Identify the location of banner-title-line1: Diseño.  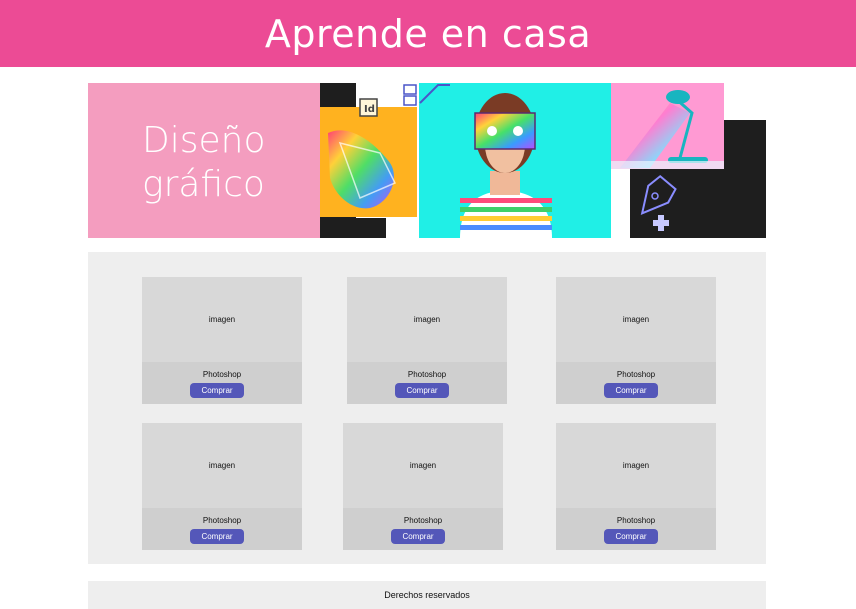
(204, 140).